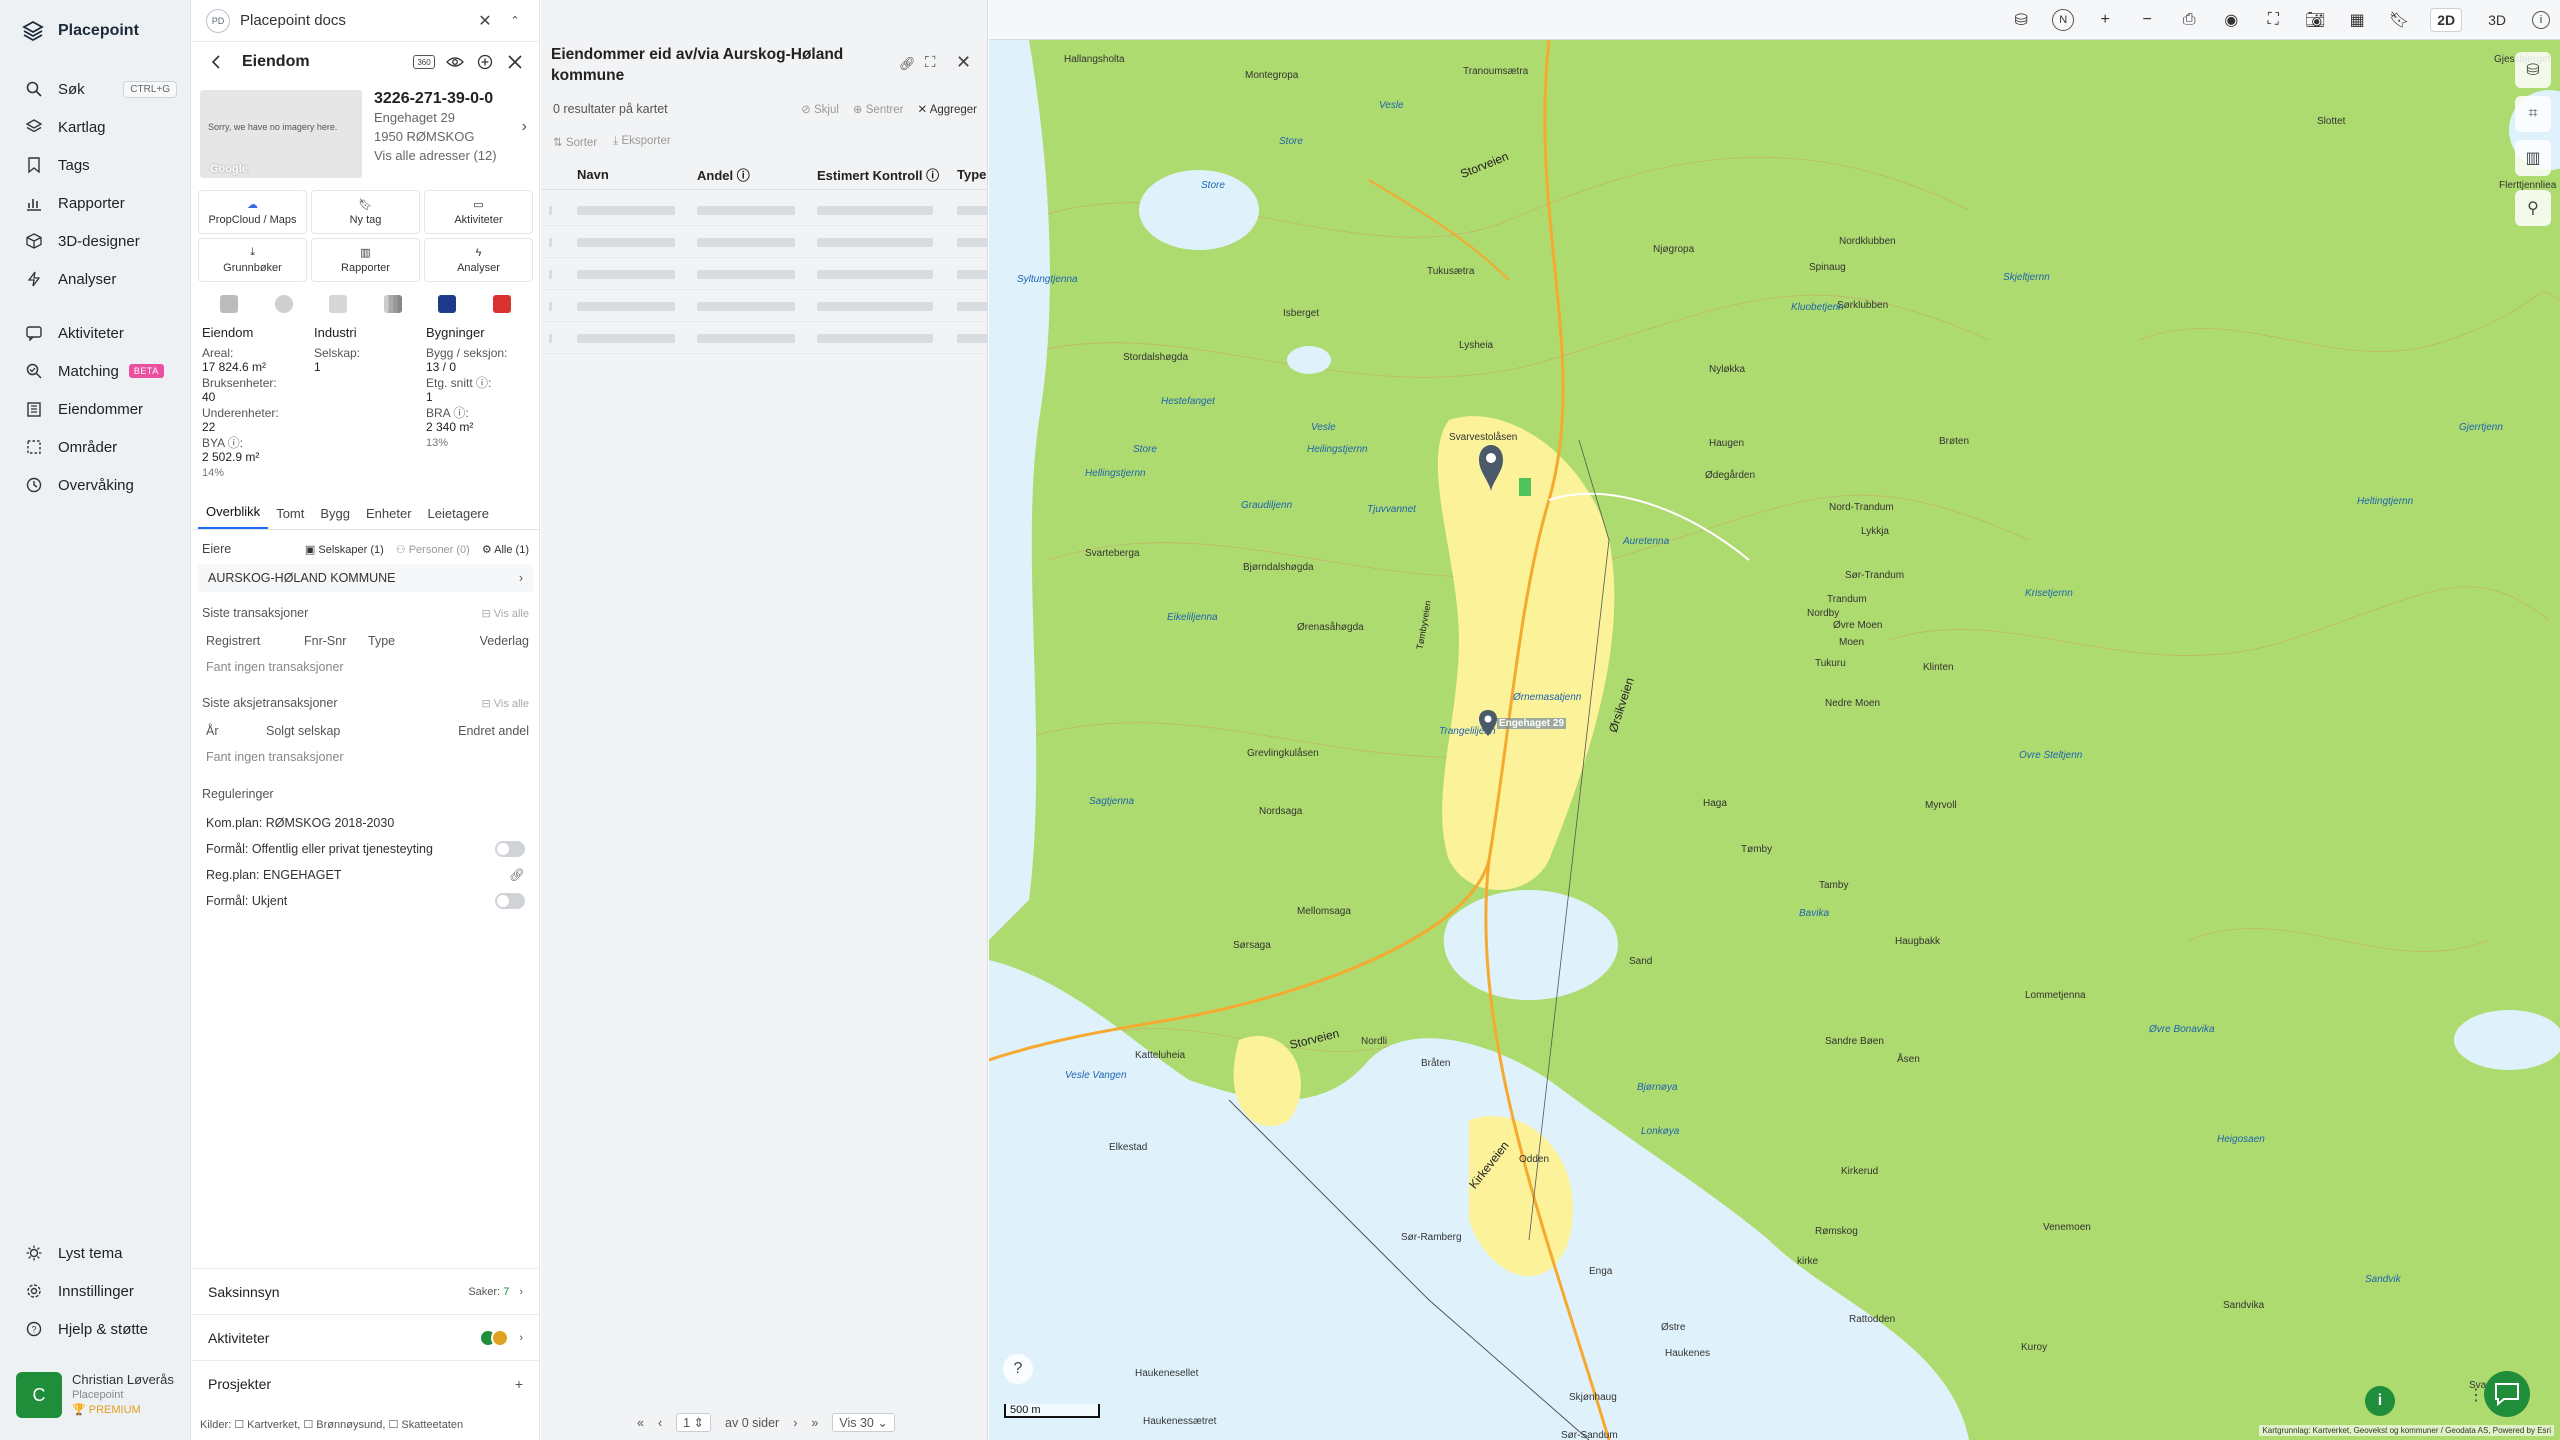 The height and width of the screenshot is (1440, 2560). What do you see at coordinates (2021, 20) in the screenshot?
I see `layers-stack-icon: ⛁` at bounding box center [2021, 20].